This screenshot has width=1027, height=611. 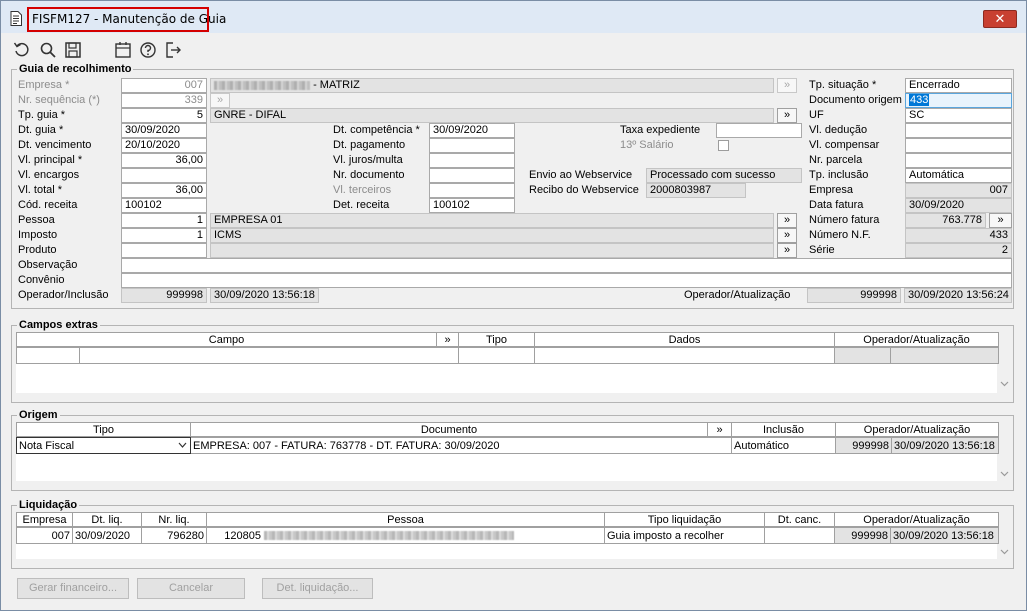 I want to click on calendar-icon, so click(x=123, y=50).